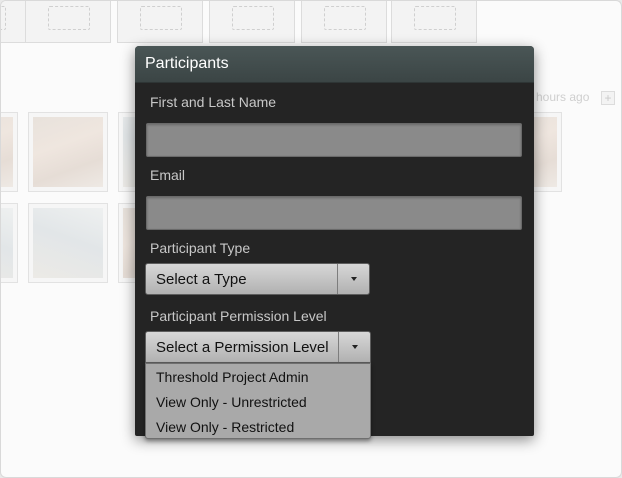 The image size is (622, 478). I want to click on participant-type-select: Select a Type, so click(257, 279).